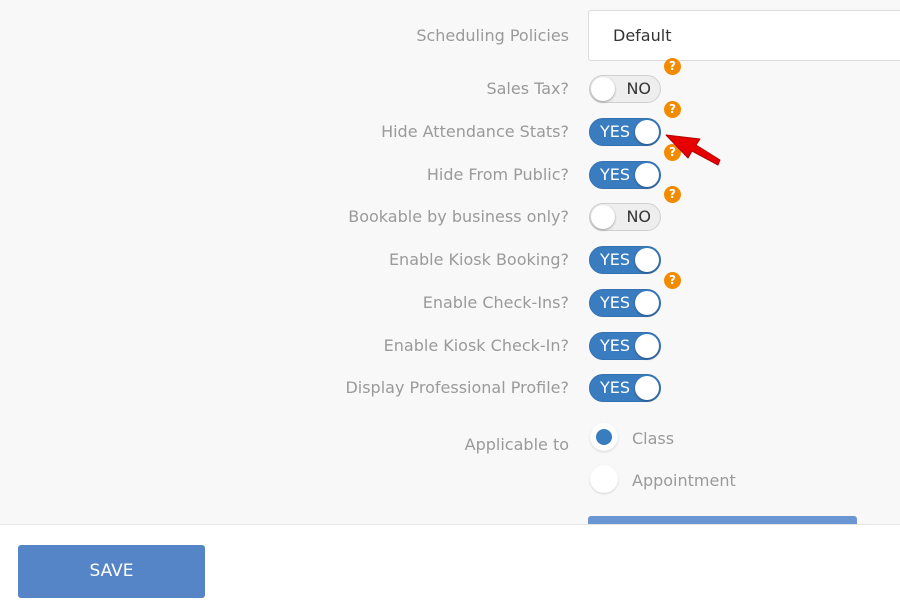 The width and height of the screenshot is (900, 613). I want to click on enable-kiosk-check-in-toggle: YES, so click(625, 346).